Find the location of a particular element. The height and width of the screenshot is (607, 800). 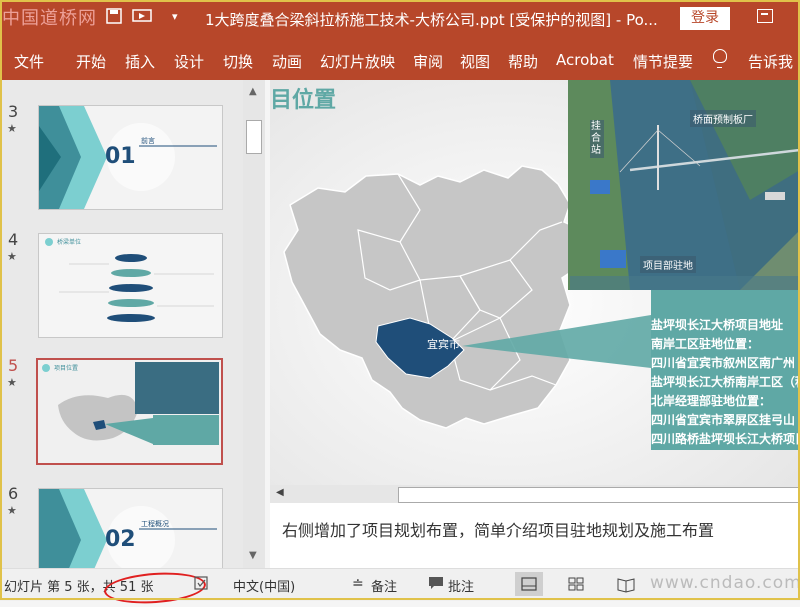

slide-thumbnail-4: 桥梁单位 is located at coordinates (130, 285).